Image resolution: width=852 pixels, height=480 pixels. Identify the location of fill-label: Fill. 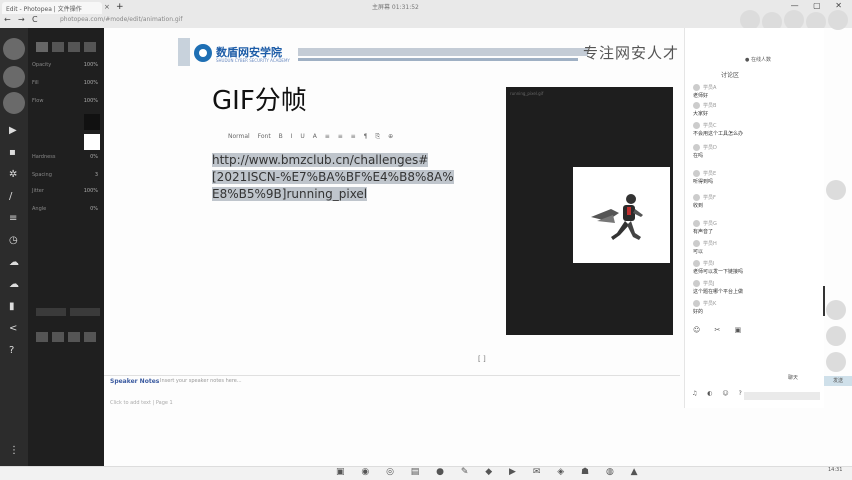
(35, 83).